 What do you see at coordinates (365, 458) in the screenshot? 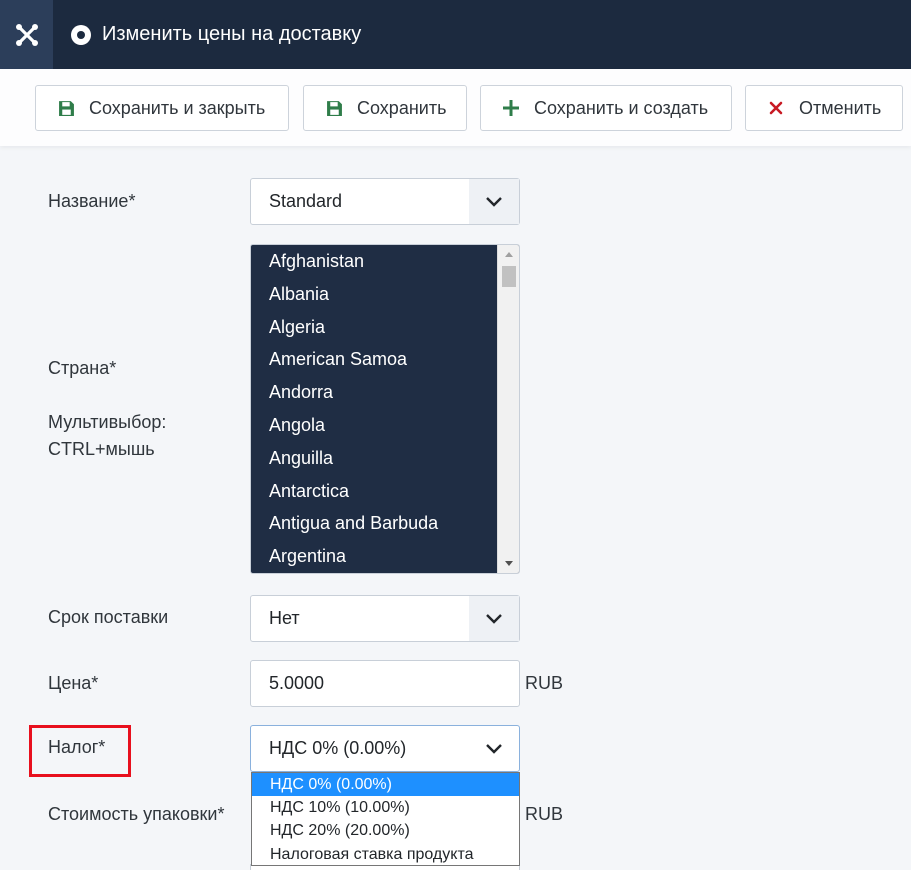
I see `country-option: Anguilla` at bounding box center [365, 458].